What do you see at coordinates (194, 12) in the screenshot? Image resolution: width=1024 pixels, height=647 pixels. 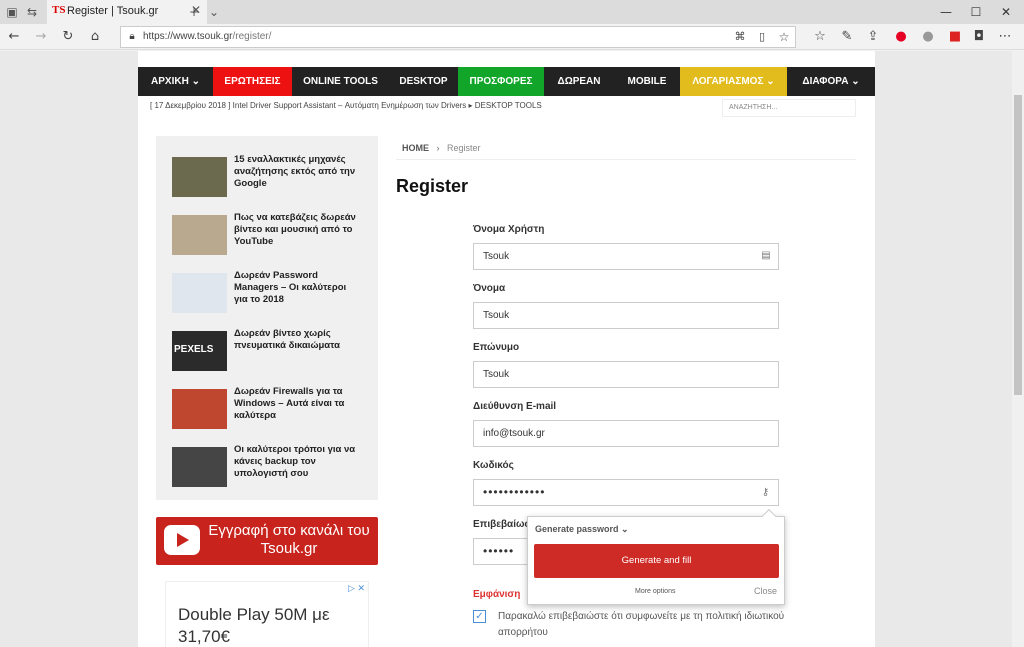 I see `new-tab-icon: +` at bounding box center [194, 12].